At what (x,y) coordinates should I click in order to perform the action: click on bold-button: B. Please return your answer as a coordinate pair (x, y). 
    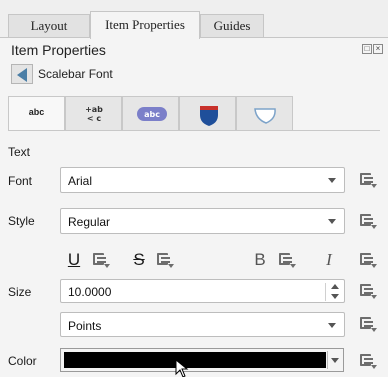
    Looking at the image, I should click on (260, 260).